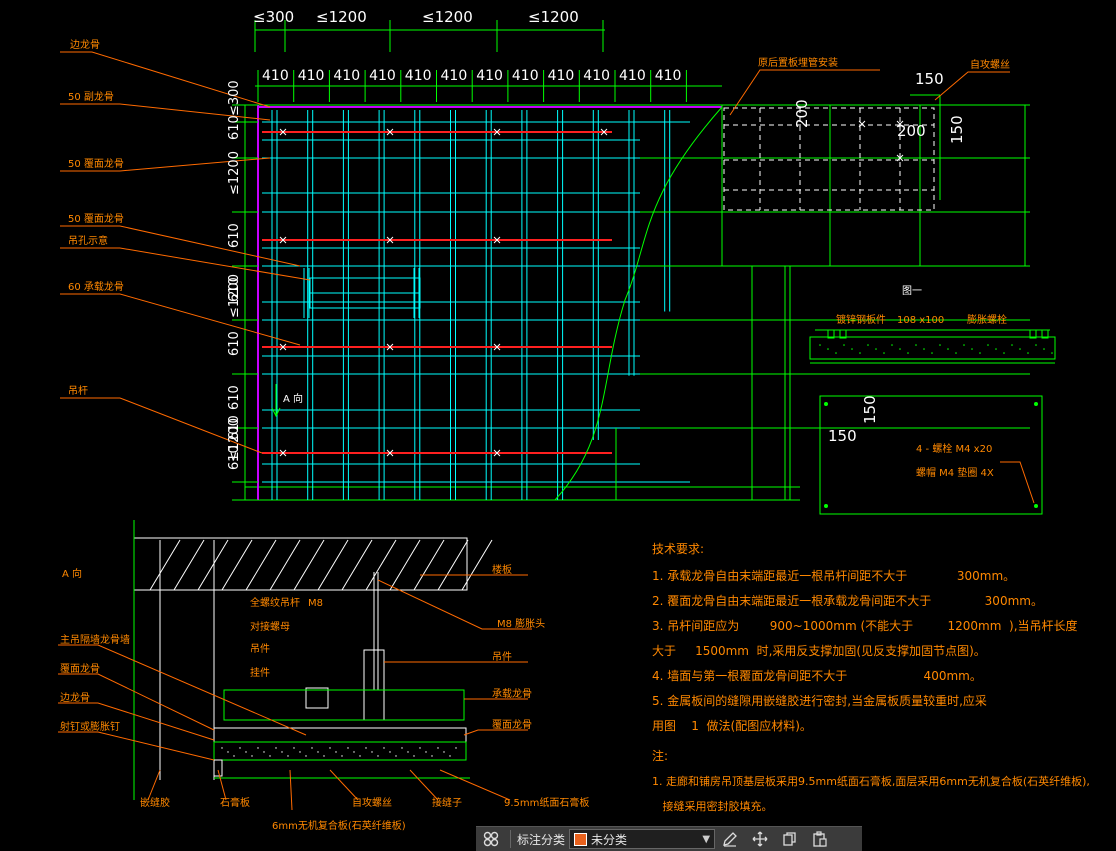 Image resolution: width=1116 pixels, height=851 pixels. What do you see at coordinates (847, 601) in the screenshot?
I see `notes-line-2: 2. 覆面龙骨自由末端距最近一根承载龙骨间距不大于 300mm。` at bounding box center [847, 601].